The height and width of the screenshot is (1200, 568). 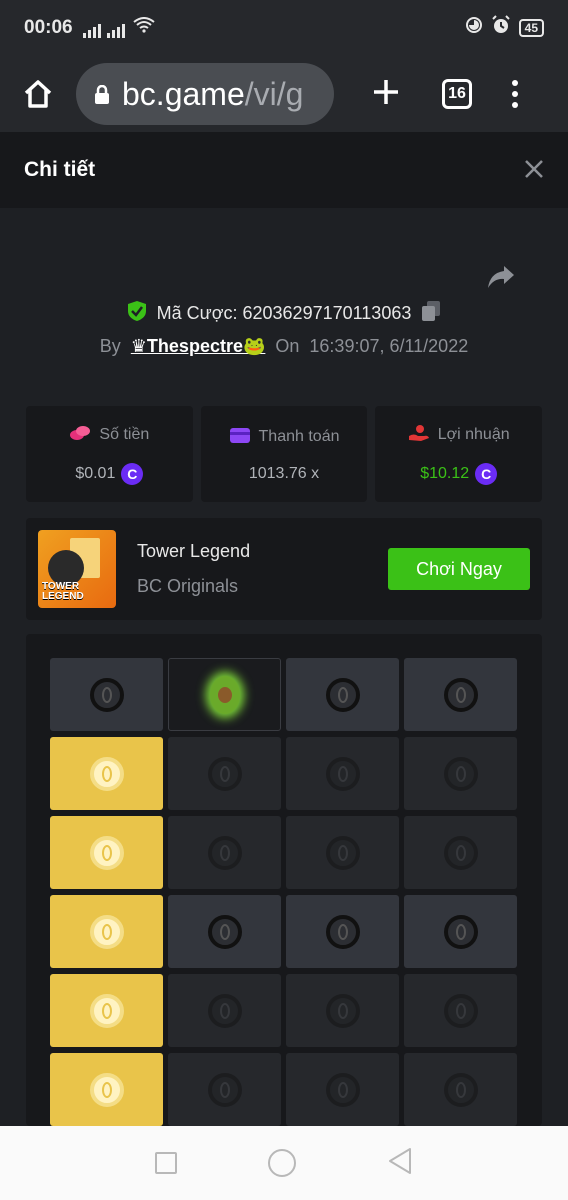 I want to click on url-path: /vi/g, so click(x=274, y=93).